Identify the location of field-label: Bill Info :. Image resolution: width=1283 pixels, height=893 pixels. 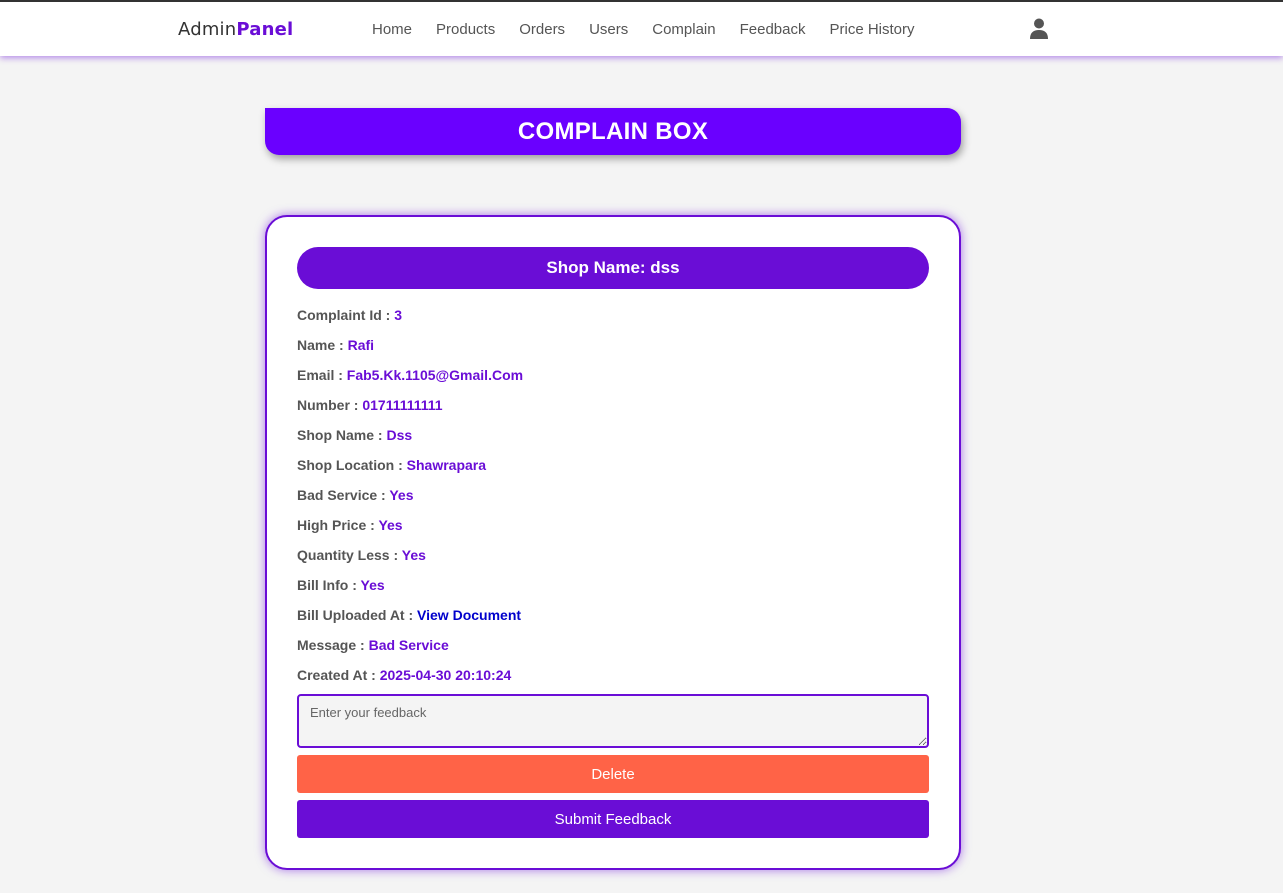
(329, 585).